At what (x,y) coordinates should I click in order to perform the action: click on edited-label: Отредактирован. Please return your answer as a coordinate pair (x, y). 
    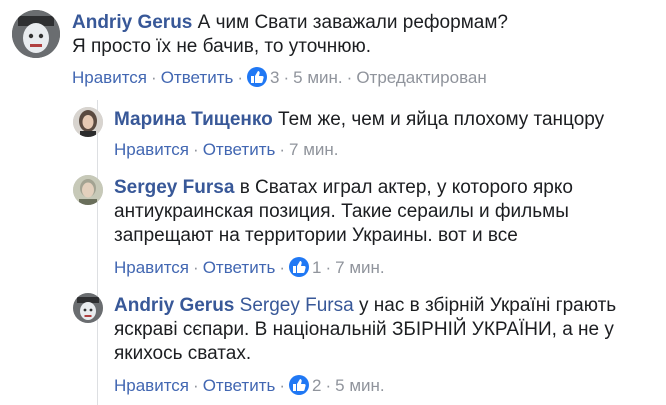
    Looking at the image, I should click on (421, 77).